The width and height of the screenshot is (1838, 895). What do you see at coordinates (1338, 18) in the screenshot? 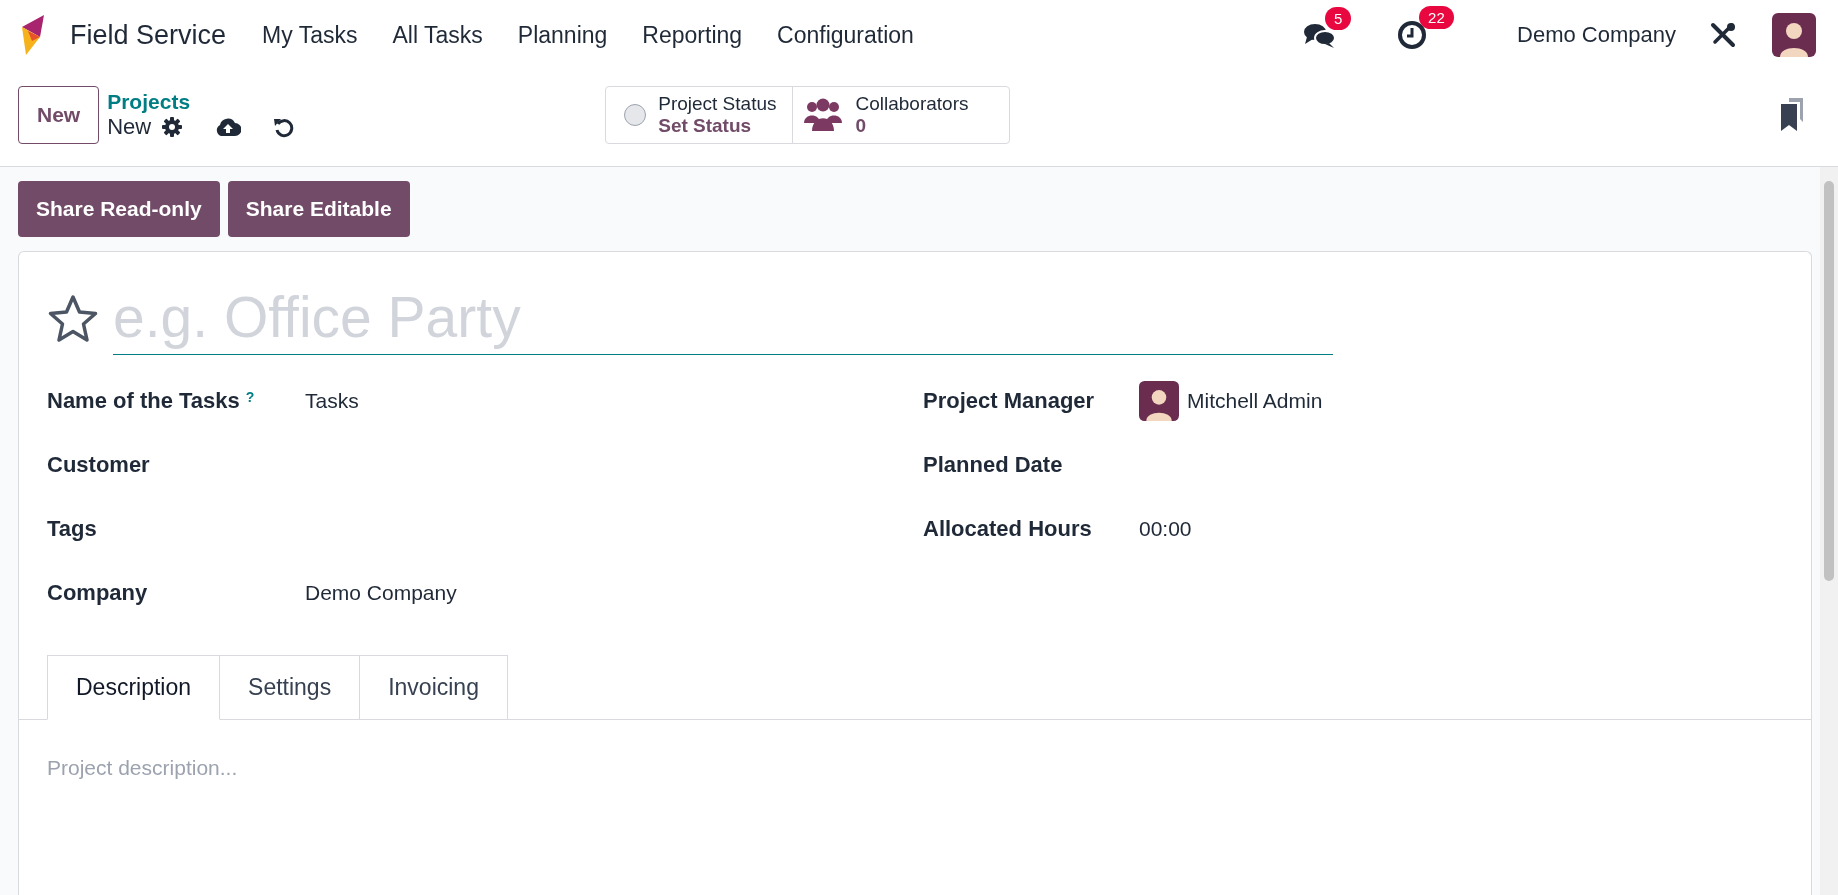
I see `message-count-badge: 5` at bounding box center [1338, 18].